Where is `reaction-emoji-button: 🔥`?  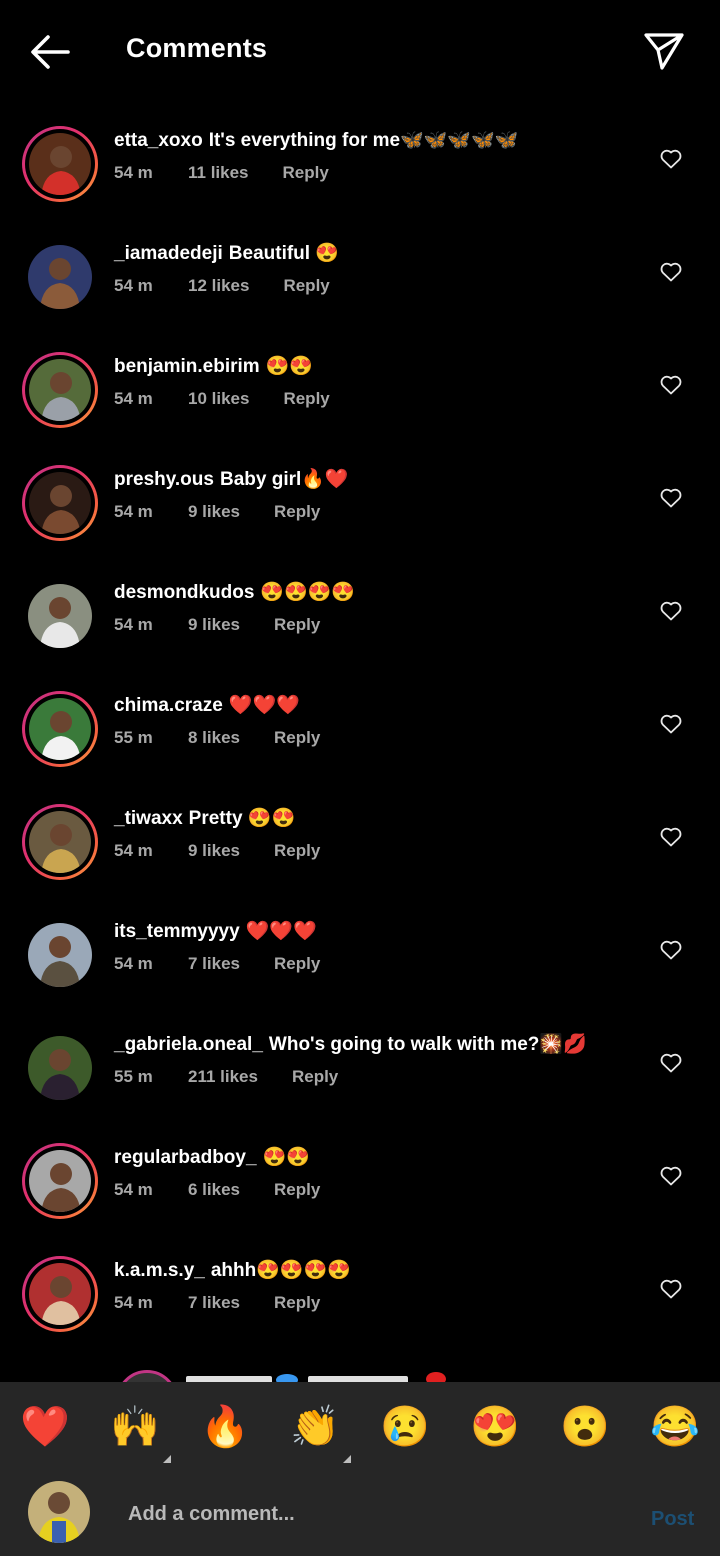
reaction-emoji-button: 🔥 is located at coordinates (225, 1427).